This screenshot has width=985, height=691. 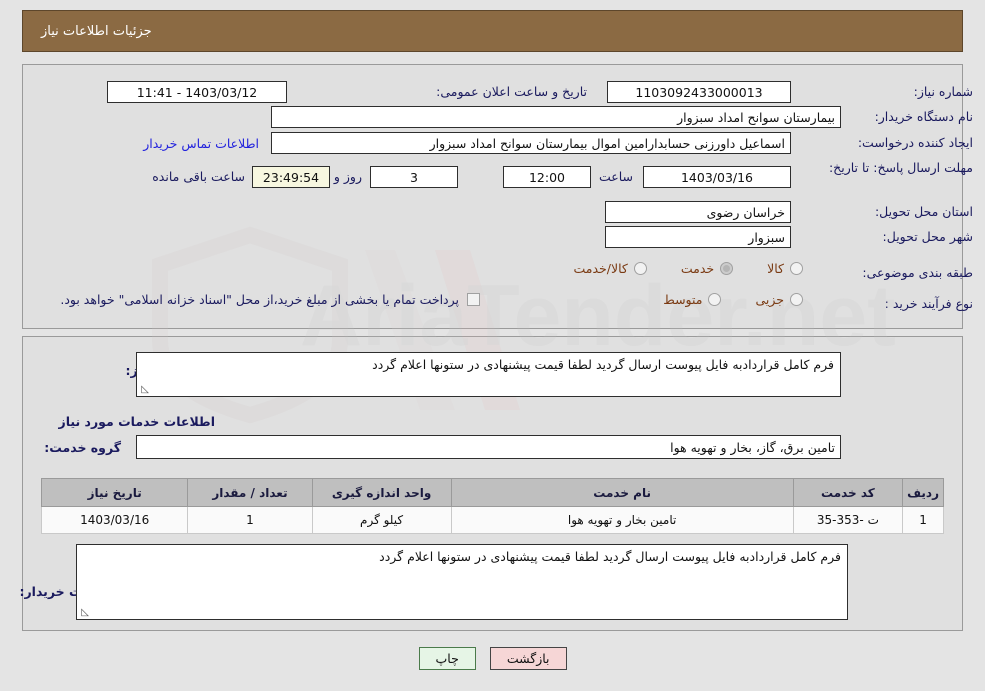 I want to click on back-button: بازگشت, so click(x=528, y=658).